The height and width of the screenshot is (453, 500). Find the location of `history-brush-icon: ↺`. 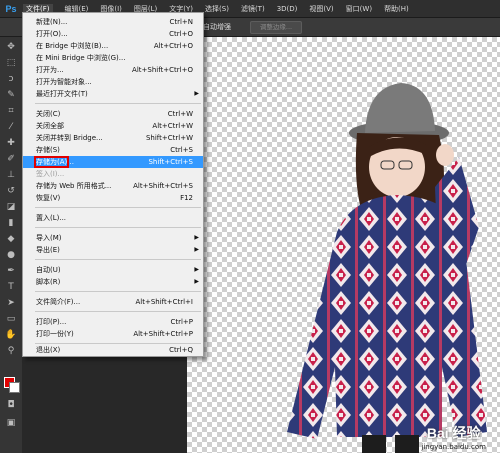

history-brush-icon: ↺ is located at coordinates (11, 191).